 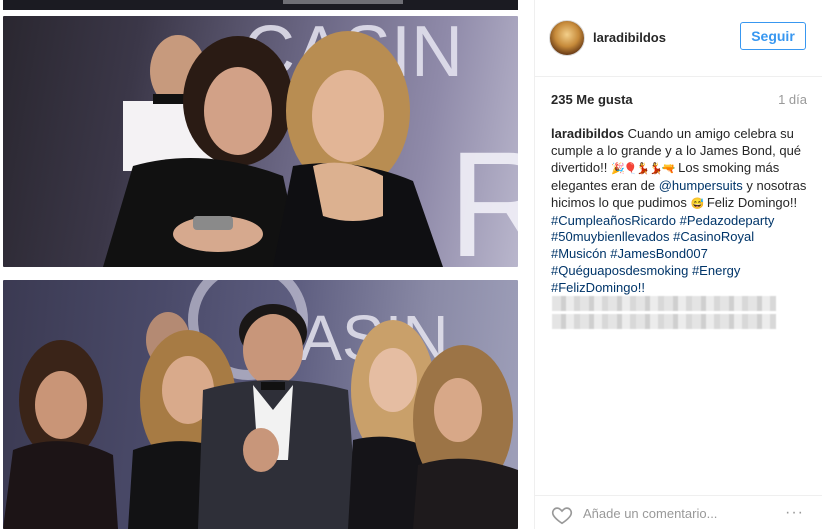 I want to click on caption-username: laradibildos, so click(x=587, y=133).